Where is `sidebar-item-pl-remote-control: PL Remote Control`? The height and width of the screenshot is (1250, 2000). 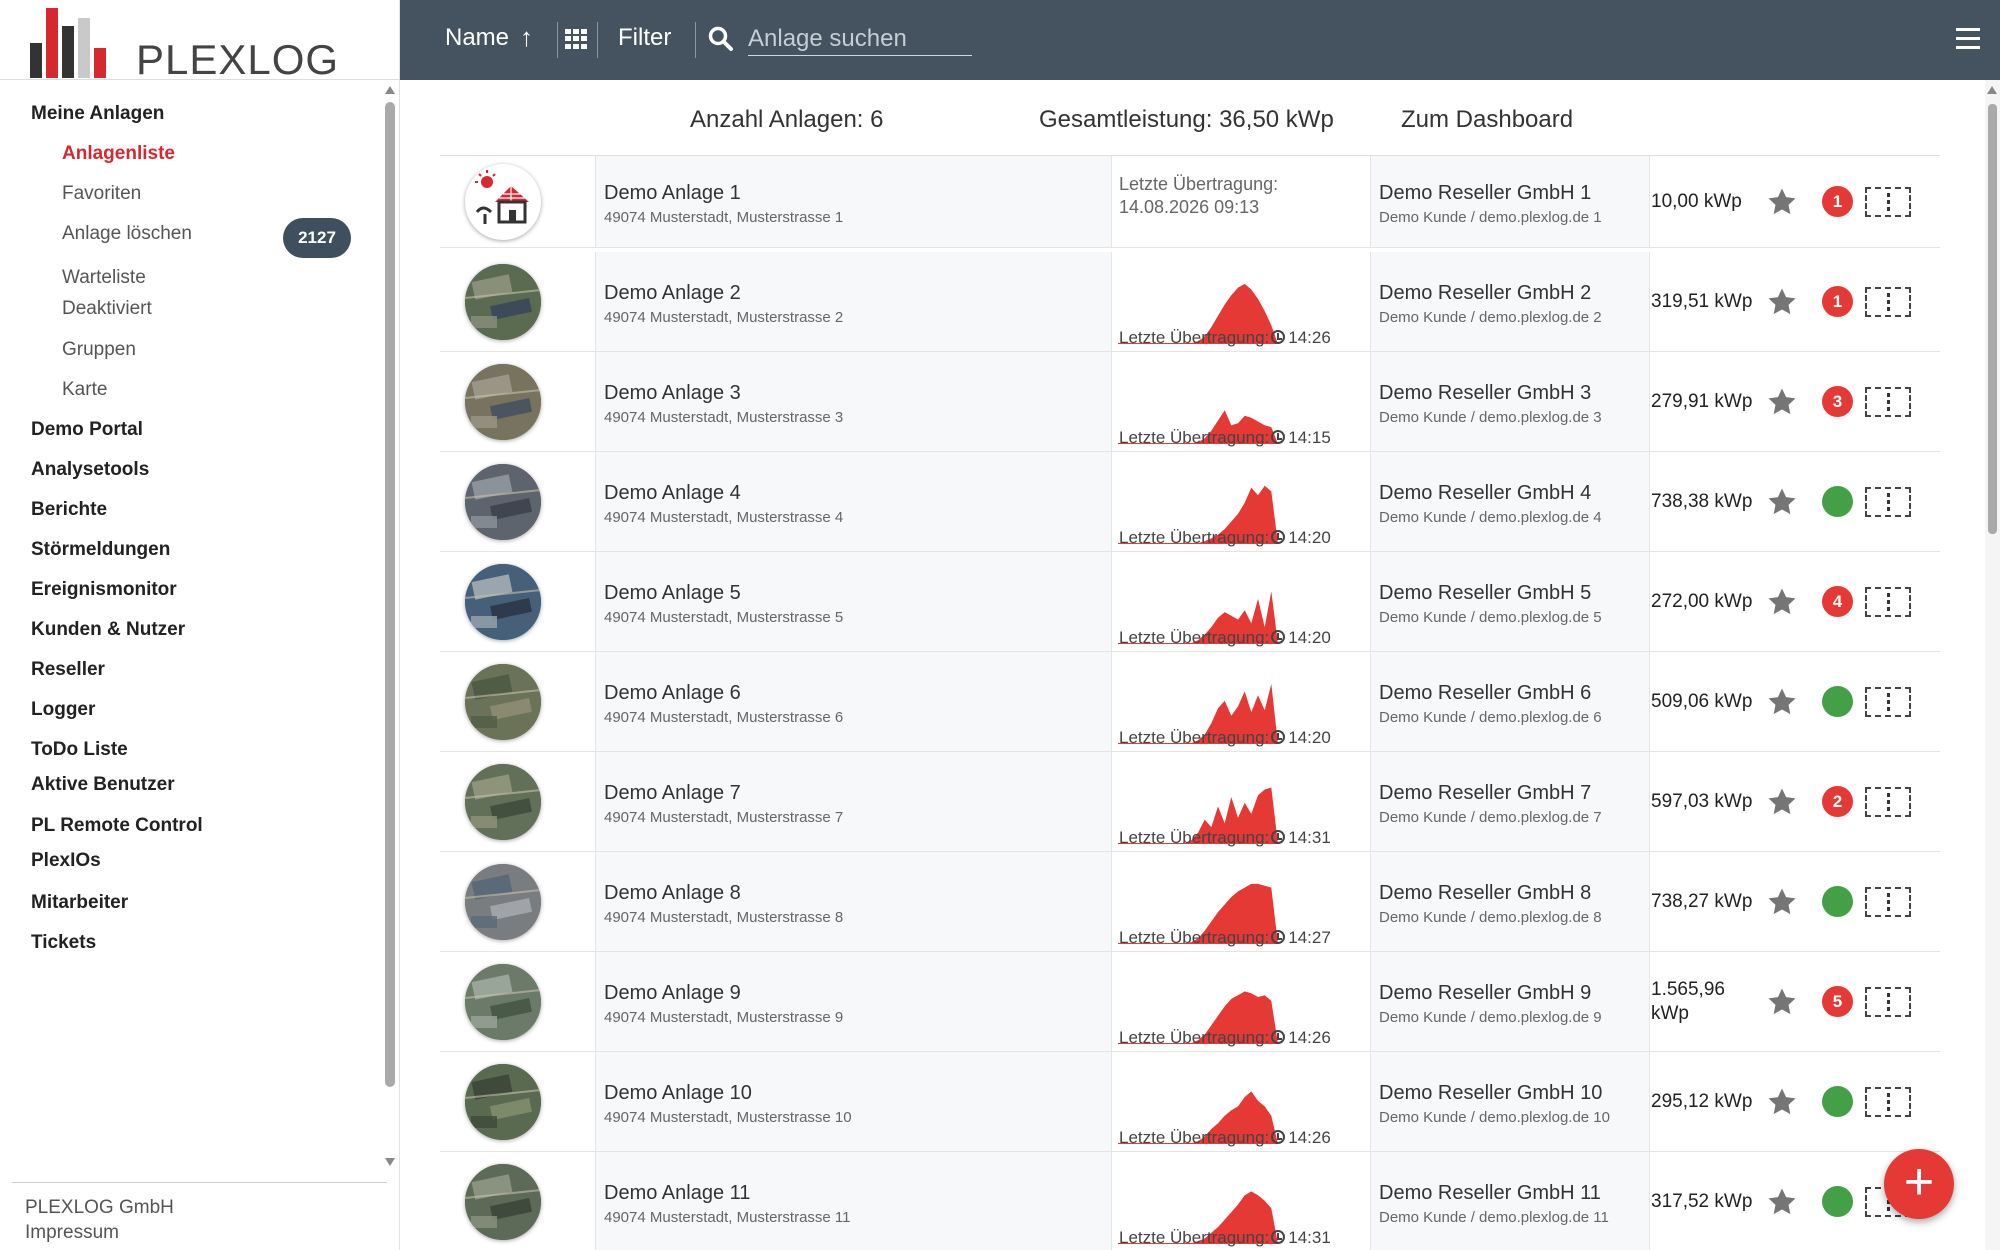 sidebar-item-pl-remote-control: PL Remote Control is located at coordinates (117, 826).